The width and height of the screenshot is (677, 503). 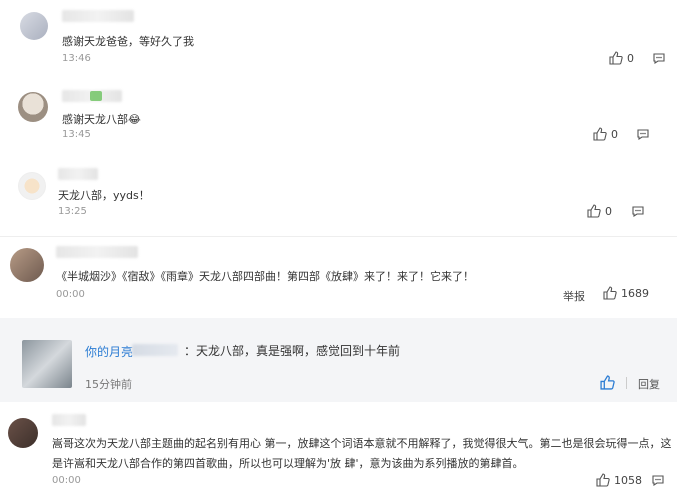 What do you see at coordinates (649, 384) in the screenshot?
I see `reply-button: 回复` at bounding box center [649, 384].